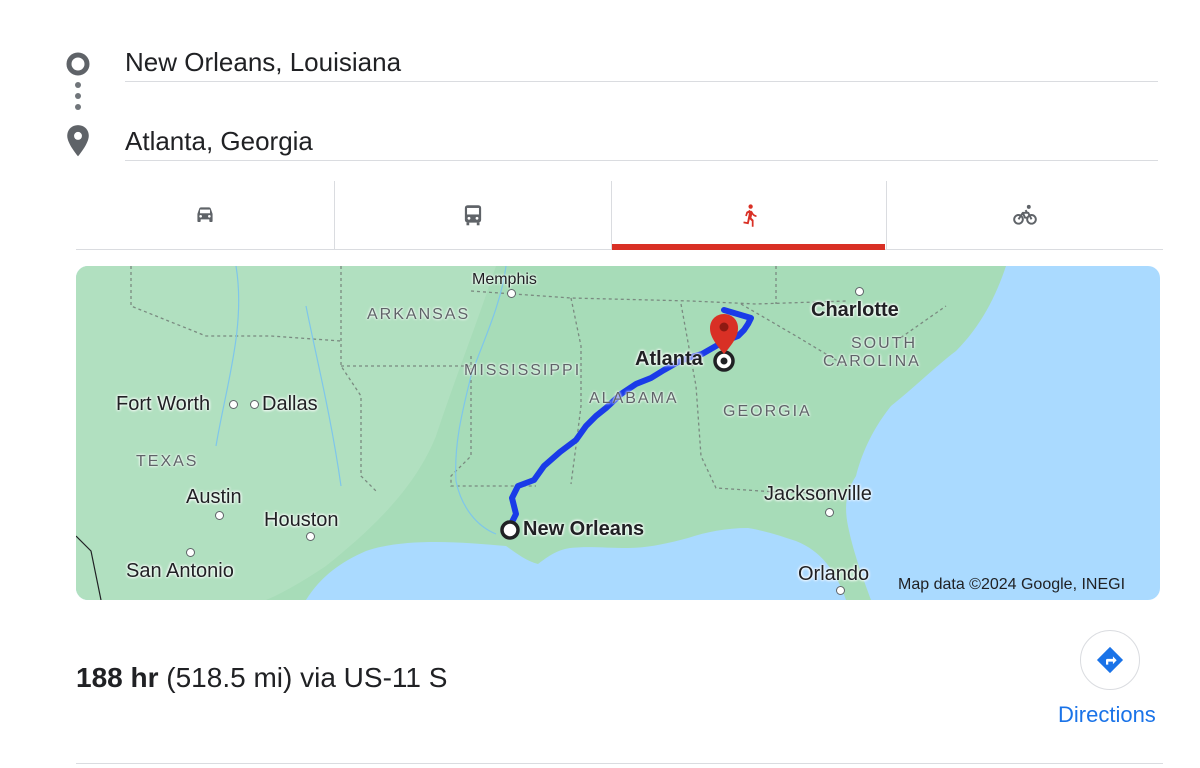 This screenshot has width=1200, height=768. I want to click on map-label-jacksonville: Jacksonville, so click(818, 494).